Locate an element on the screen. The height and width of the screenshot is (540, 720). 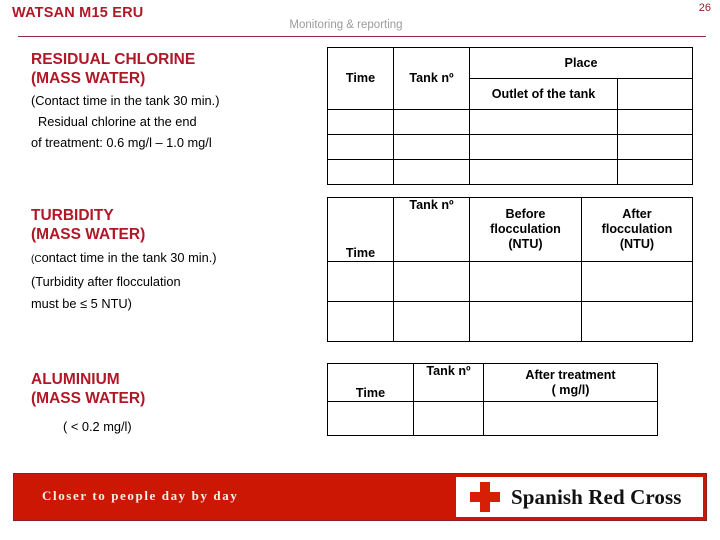
page-number: 26 is located at coordinates (704, 8).